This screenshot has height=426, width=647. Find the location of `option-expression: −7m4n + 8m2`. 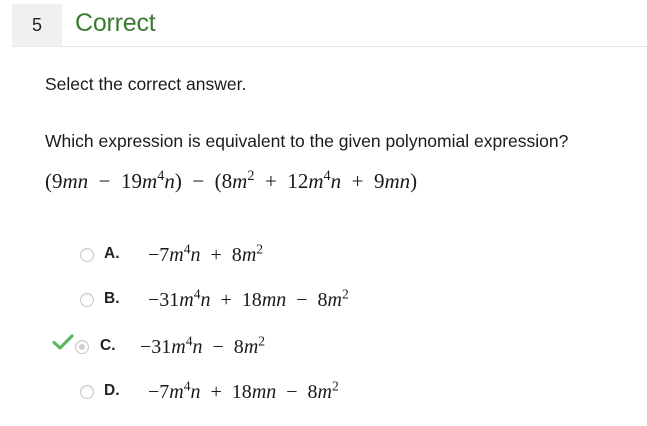

option-expression: −7m4n + 8m2 is located at coordinates (206, 253).